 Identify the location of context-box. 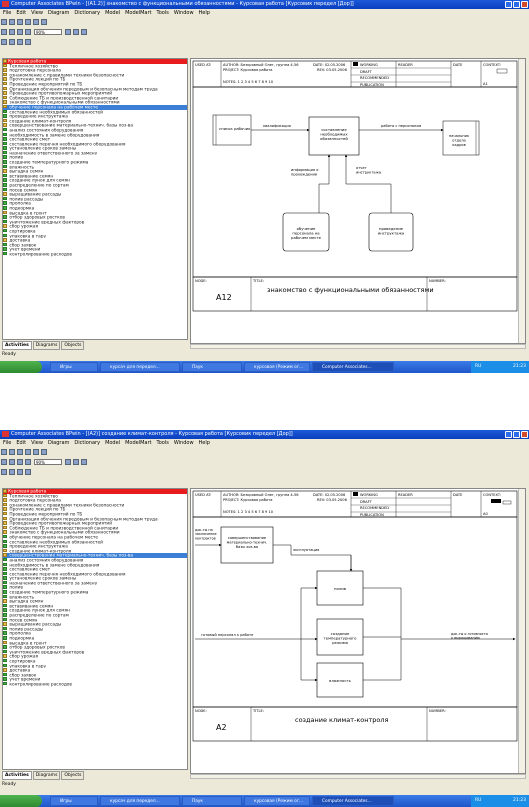
(502, 71).